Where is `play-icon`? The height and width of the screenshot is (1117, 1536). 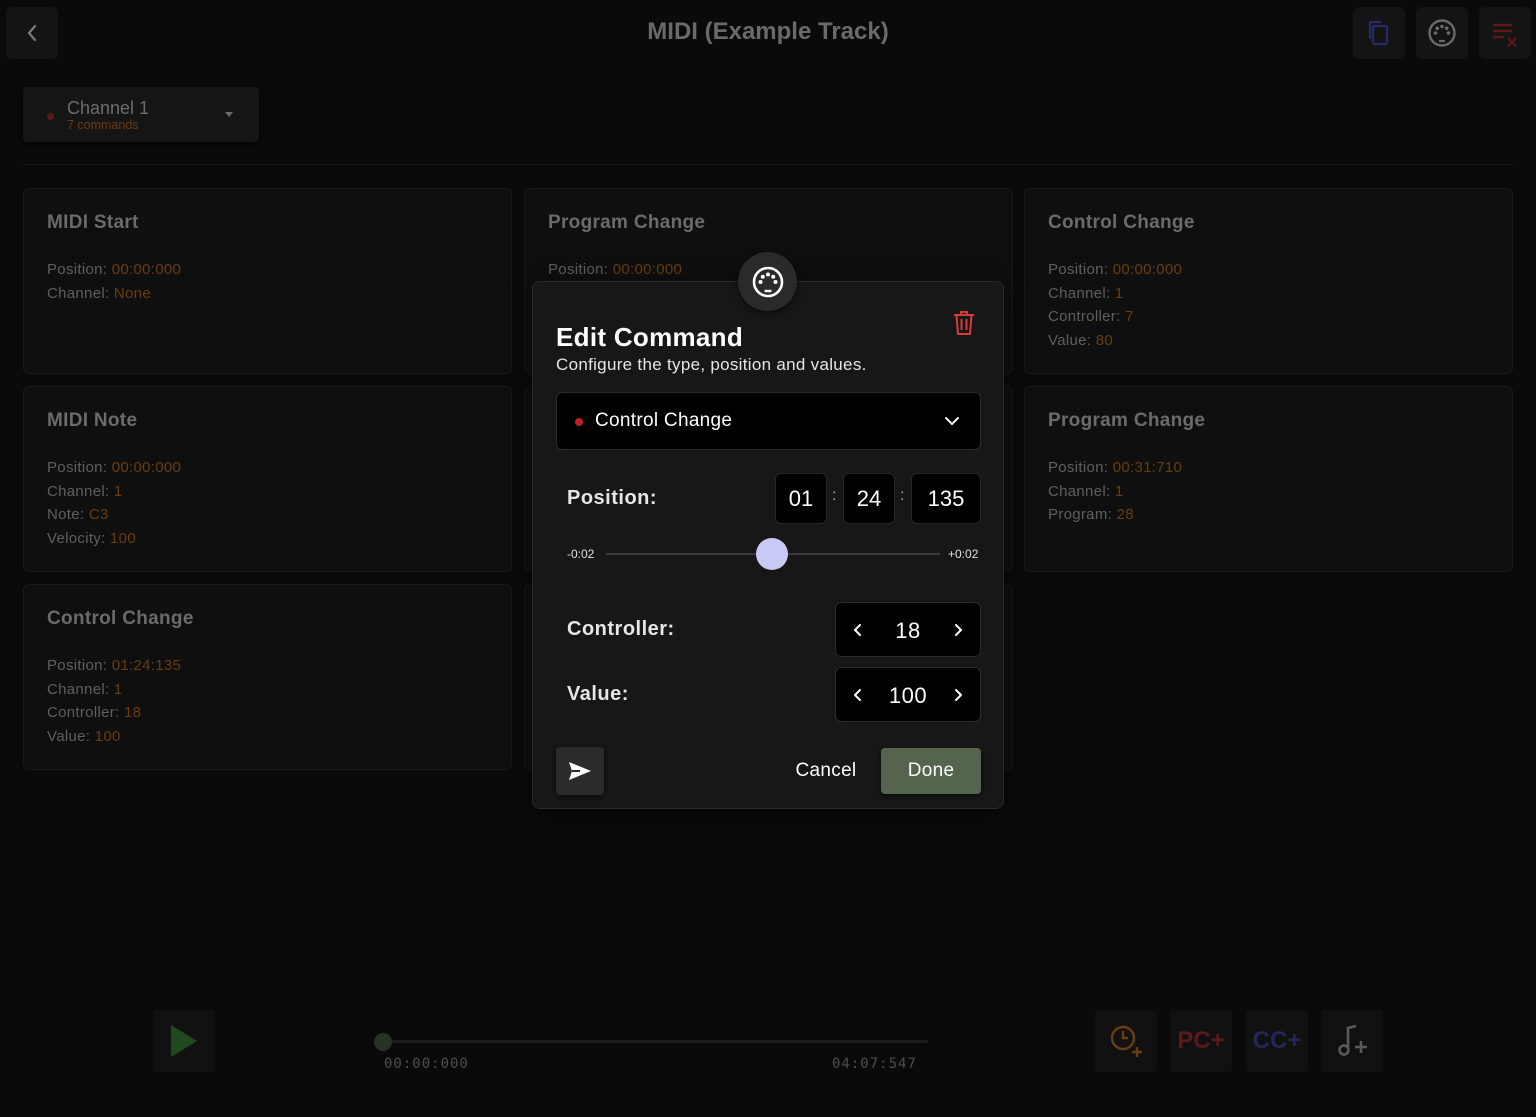
play-icon is located at coordinates (184, 1041).